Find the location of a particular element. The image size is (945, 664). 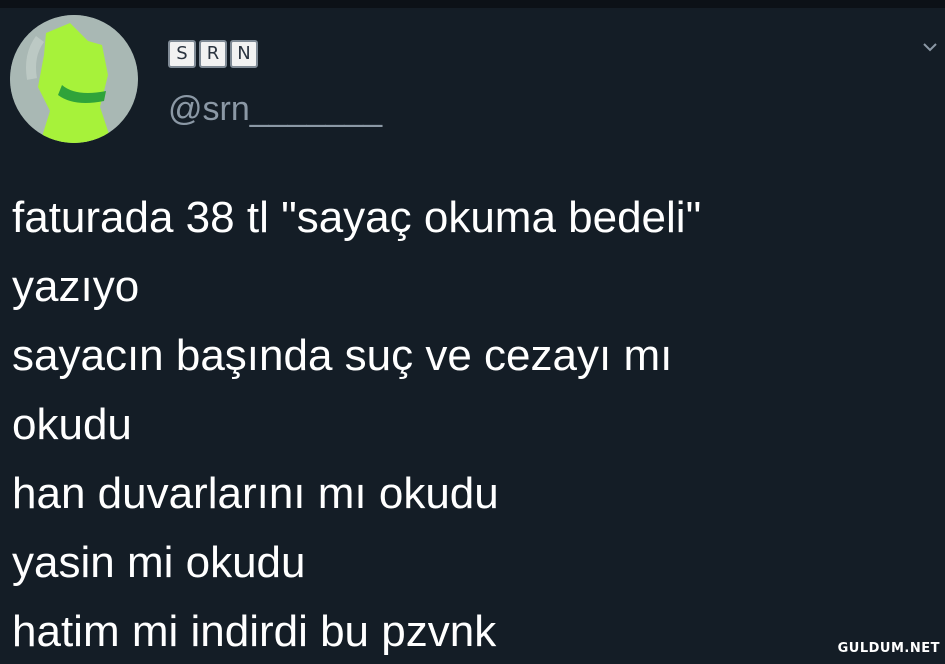

watermark: GULDUM.NET is located at coordinates (888, 648).